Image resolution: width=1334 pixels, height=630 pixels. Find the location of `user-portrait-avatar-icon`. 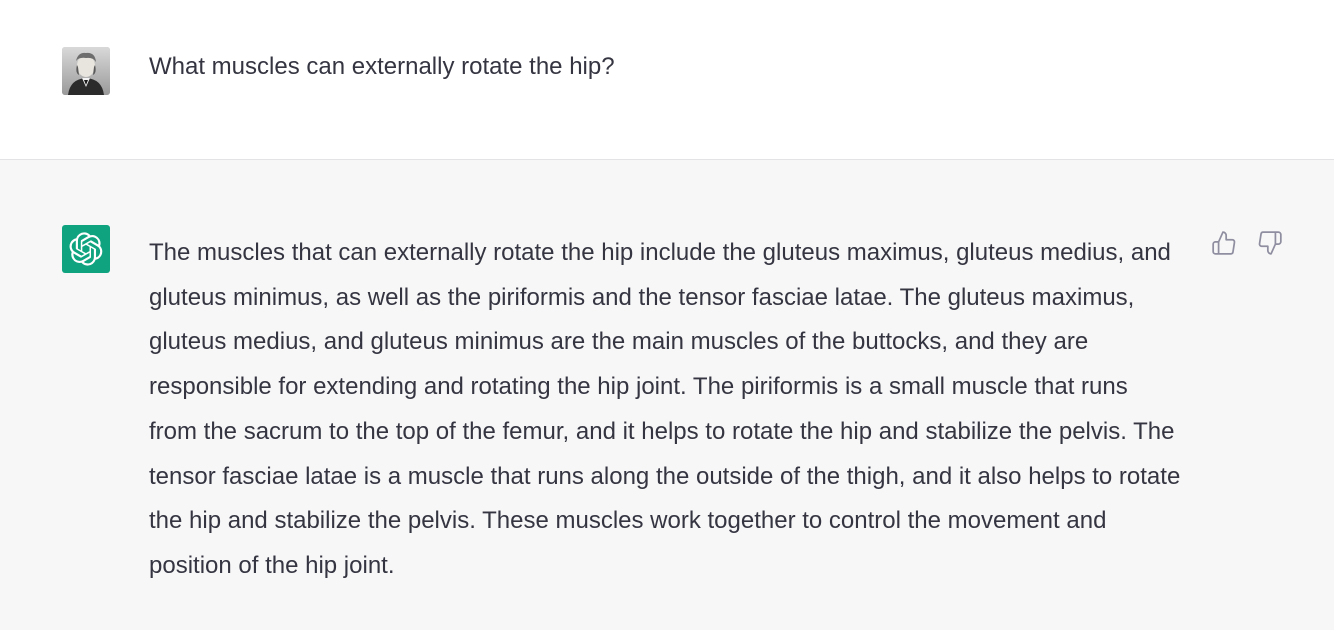

user-portrait-avatar-icon is located at coordinates (86, 71).